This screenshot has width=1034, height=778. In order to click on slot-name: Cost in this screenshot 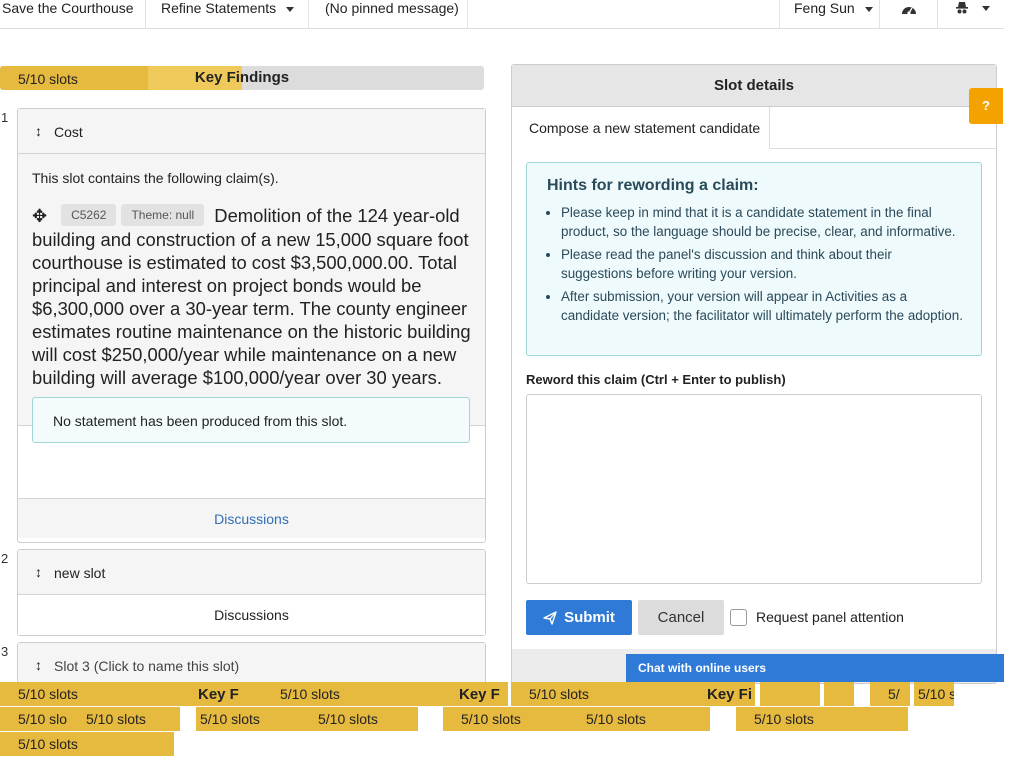, I will do `click(68, 132)`.